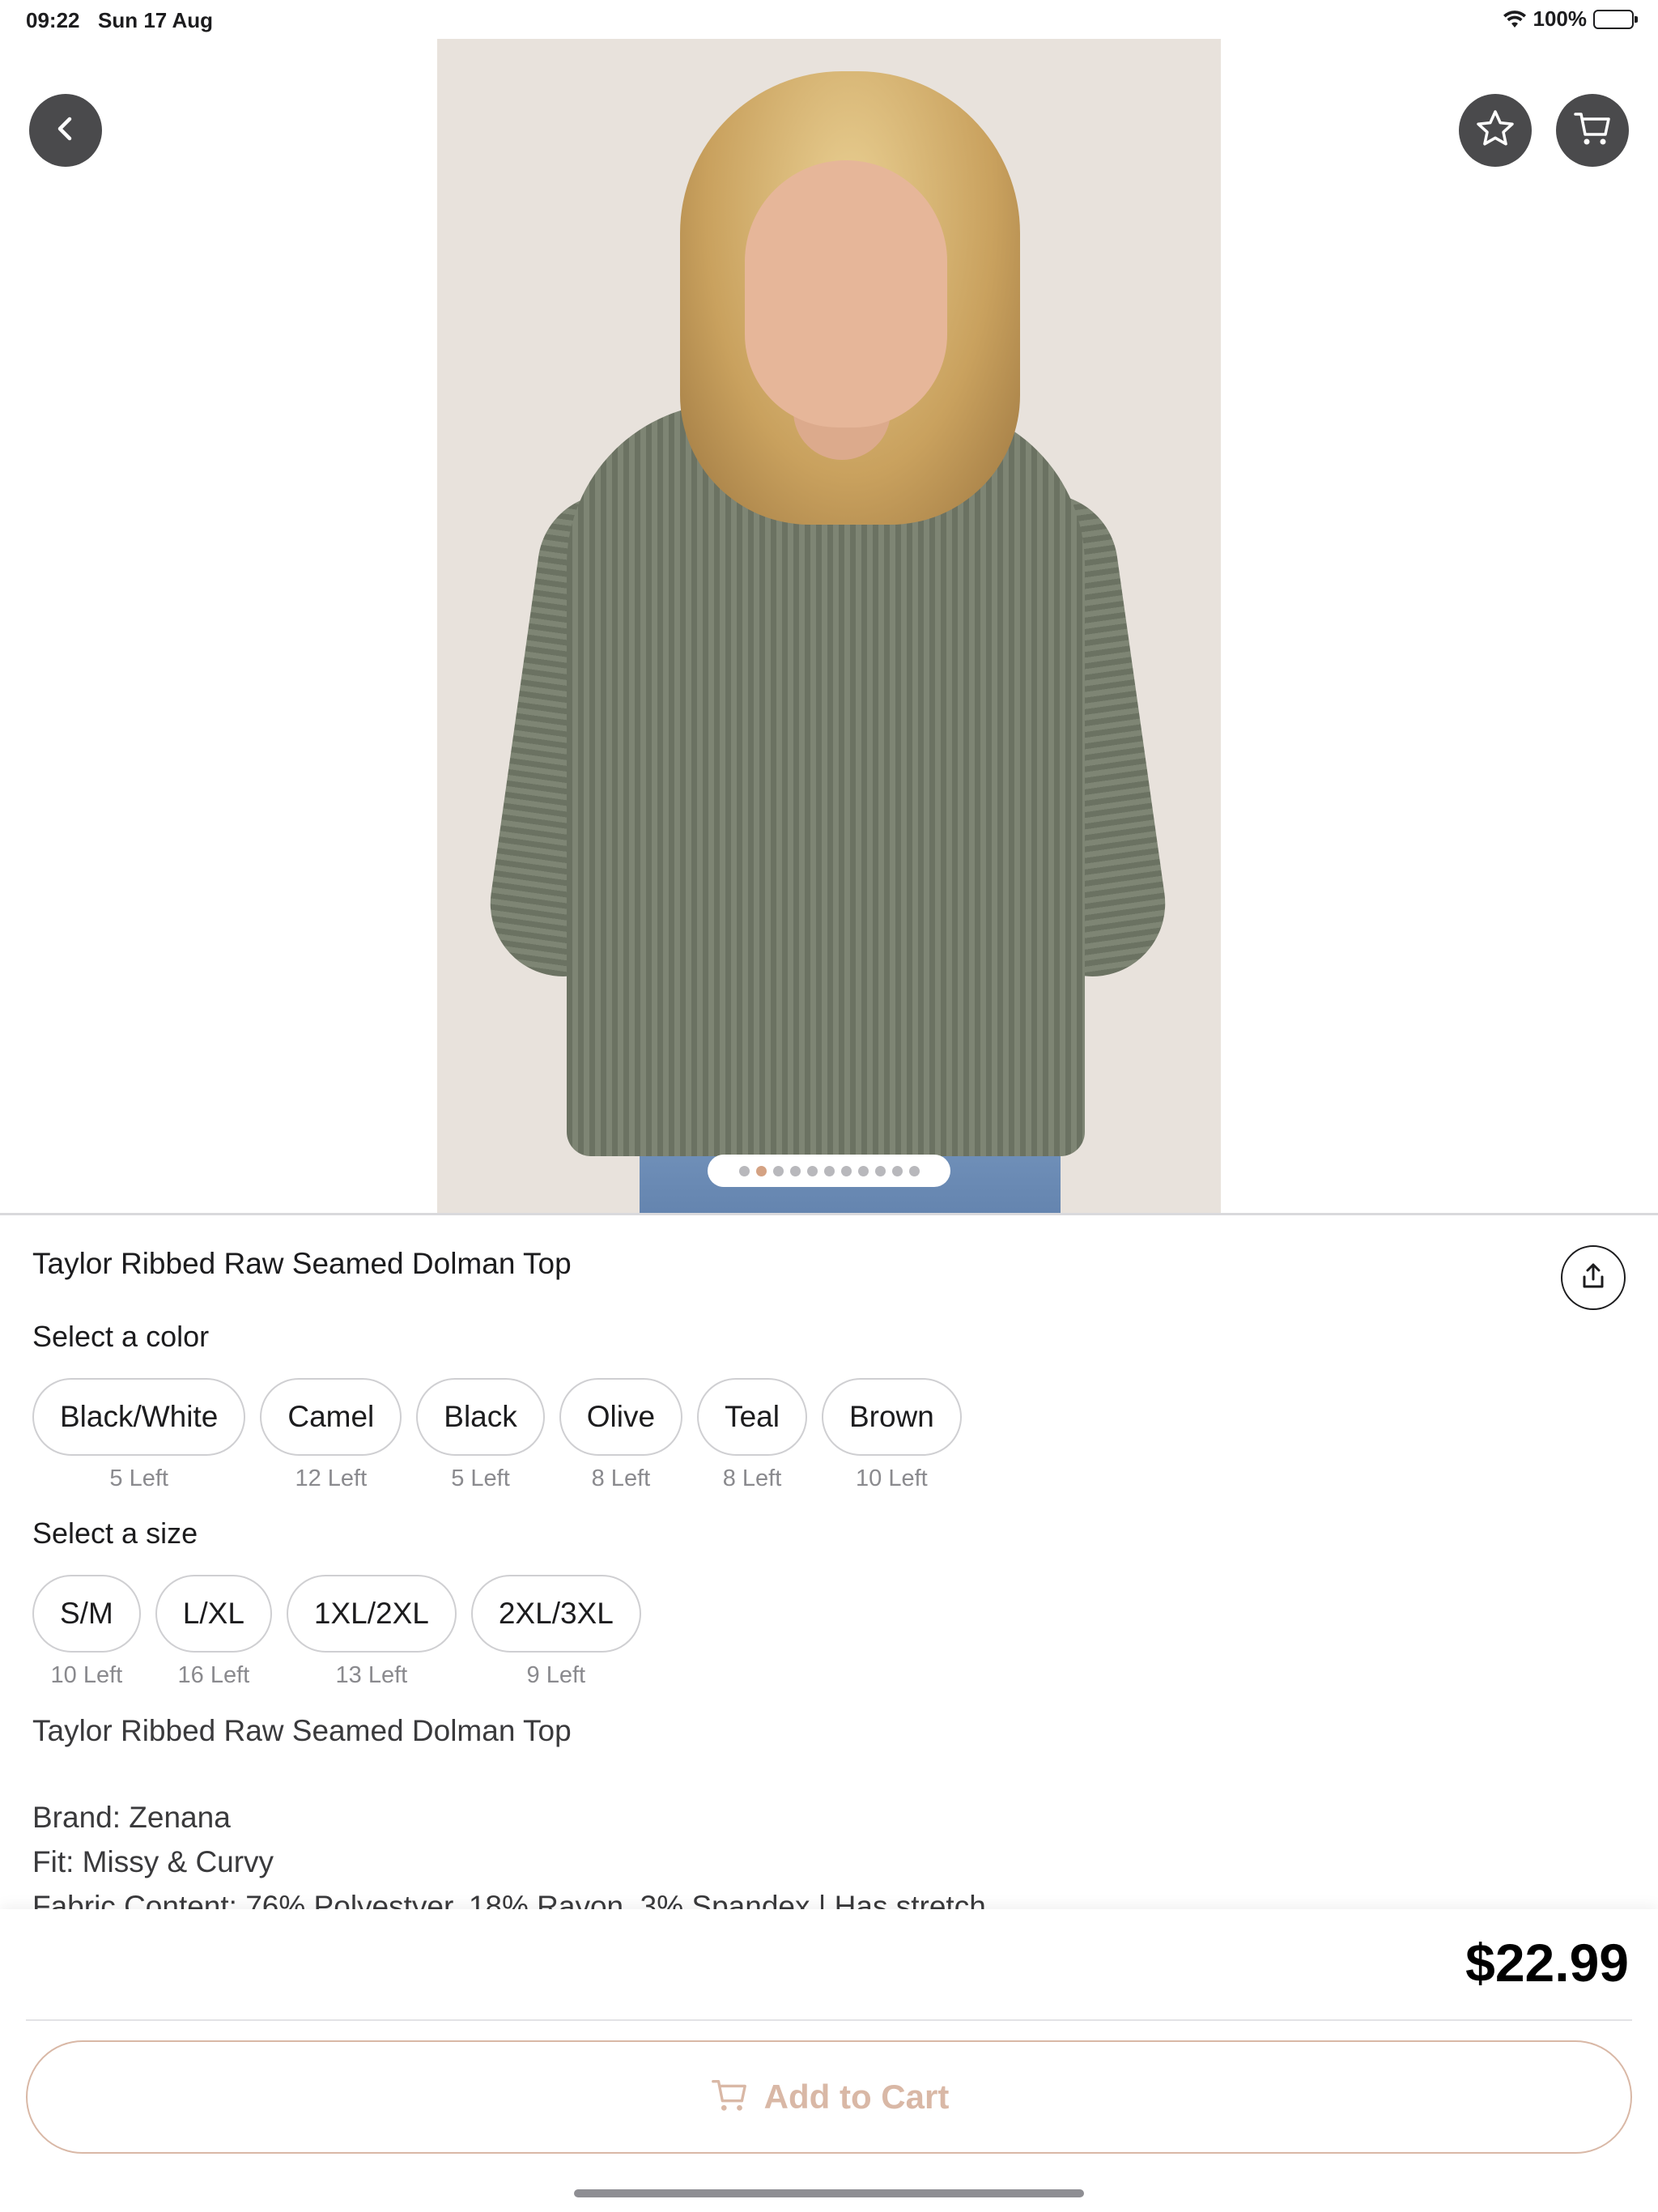 The height and width of the screenshot is (2212, 1658). Describe the element at coordinates (153, 1862) in the screenshot. I see `description-fit: Fit: Missy & Curvy` at that location.